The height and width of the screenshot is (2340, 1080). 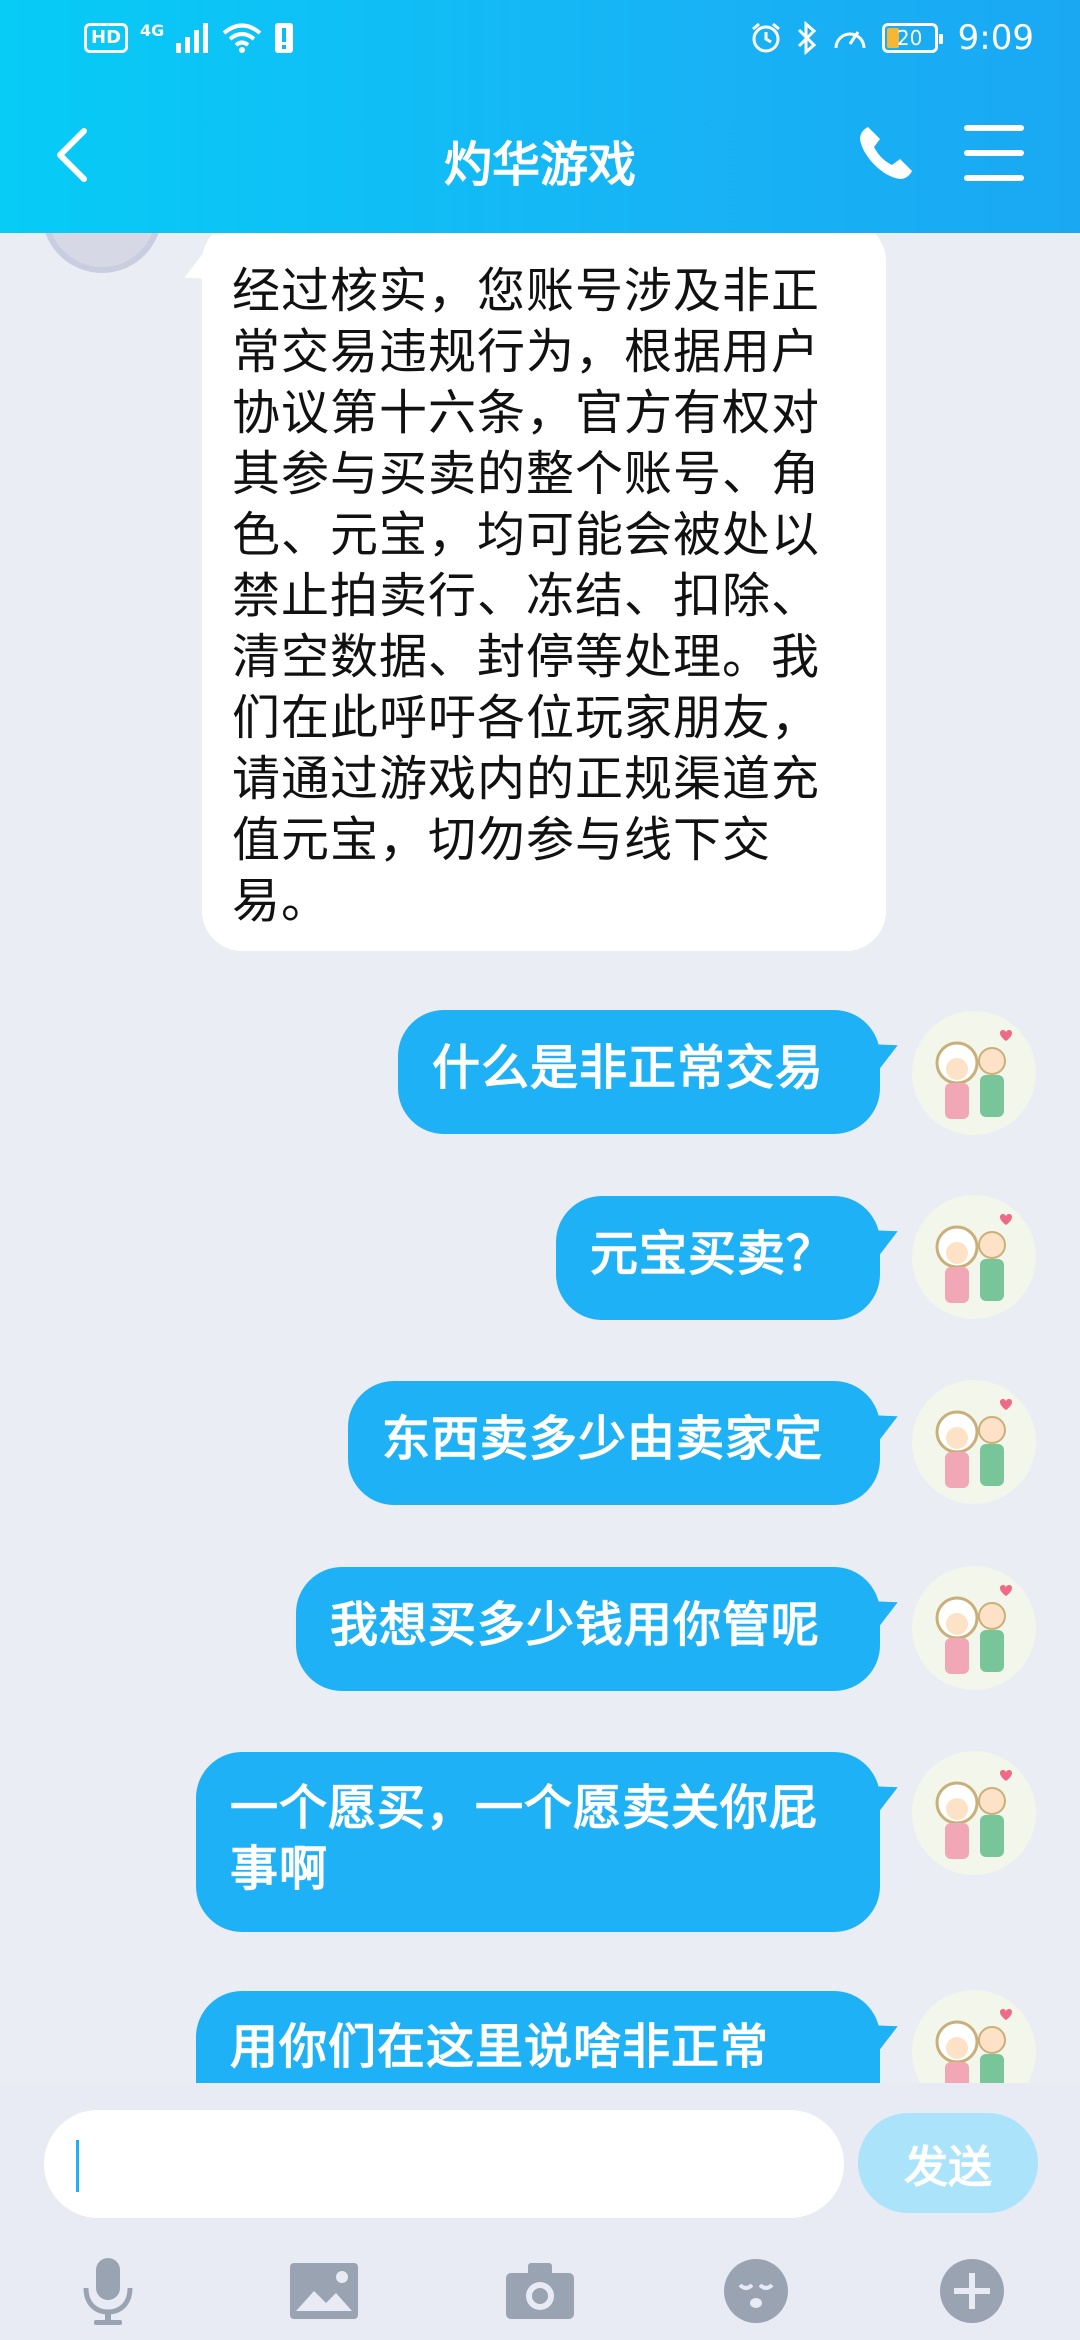 What do you see at coordinates (588, 1629) in the screenshot?
I see `outgoing-message-bubble: 我想买多少钱用你管呢` at bounding box center [588, 1629].